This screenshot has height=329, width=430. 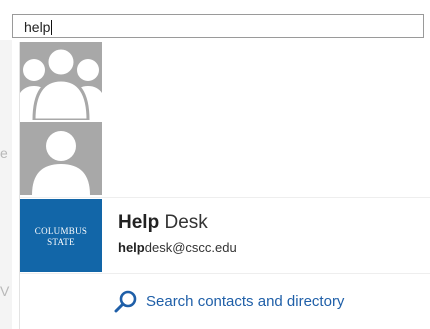 What do you see at coordinates (163, 222) in the screenshot?
I see `contact-name: Help Desk` at bounding box center [163, 222].